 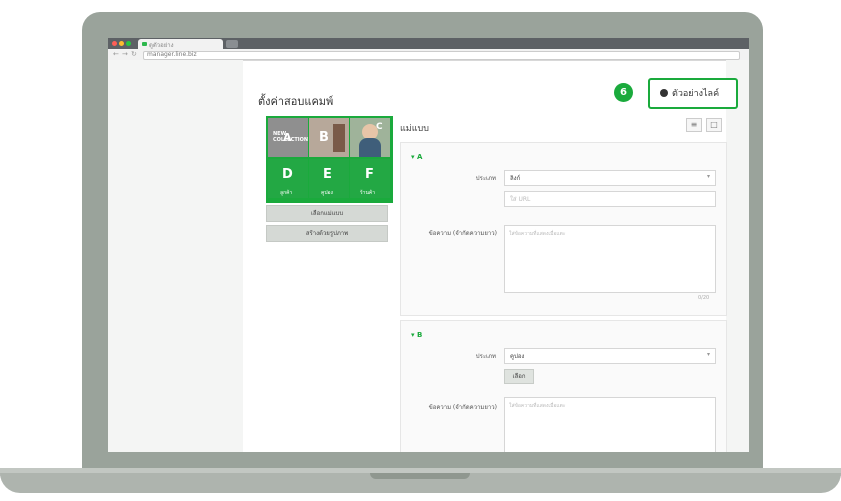 What do you see at coordinates (327, 233) in the screenshot?
I see `create-from-image-button: สร้างด้วยรูปภาพ` at bounding box center [327, 233].